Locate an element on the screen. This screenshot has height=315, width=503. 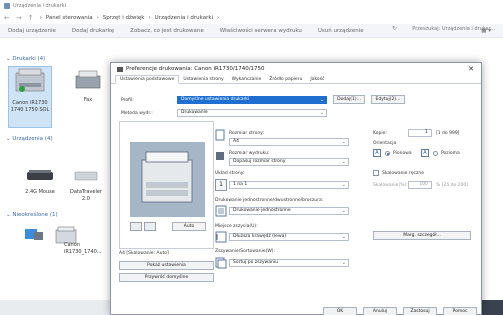
profile-label: Profil: is located at coordinates (127, 100).